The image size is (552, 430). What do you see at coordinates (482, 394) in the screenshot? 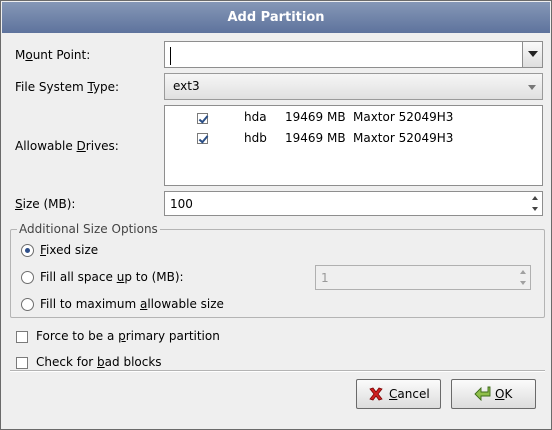
I see `enter-arrow-icon` at bounding box center [482, 394].